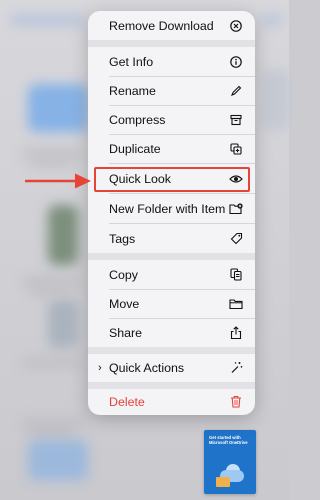  I want to click on pointer-arrow-icon, so click(58, 181).